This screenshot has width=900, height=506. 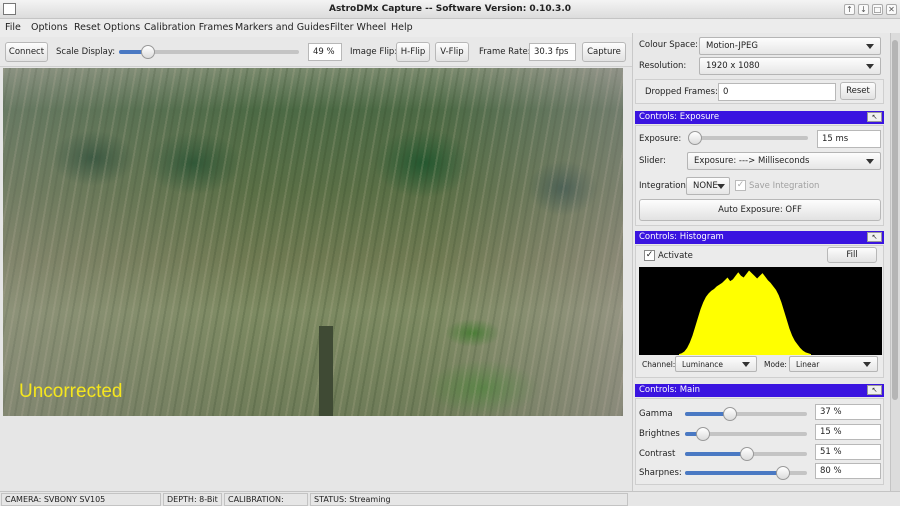 What do you see at coordinates (669, 45) in the screenshot?
I see `colour-space-label: Colour Space:` at bounding box center [669, 45].